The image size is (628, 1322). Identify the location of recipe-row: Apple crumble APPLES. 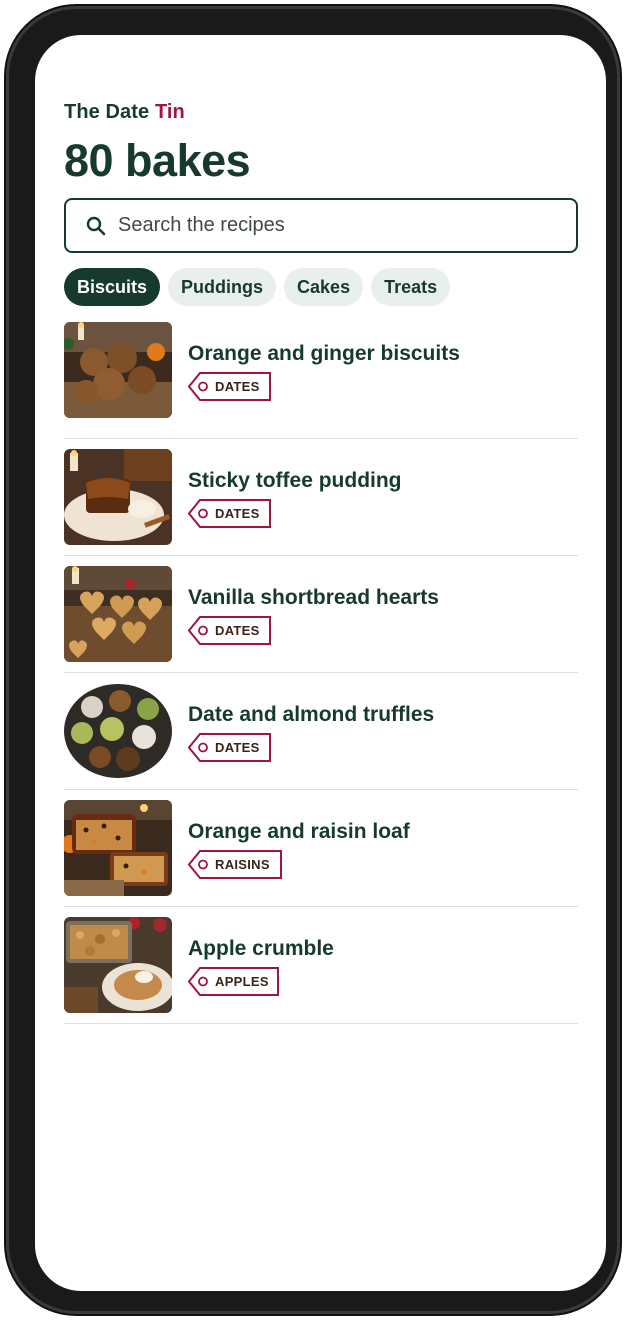
(321, 965).